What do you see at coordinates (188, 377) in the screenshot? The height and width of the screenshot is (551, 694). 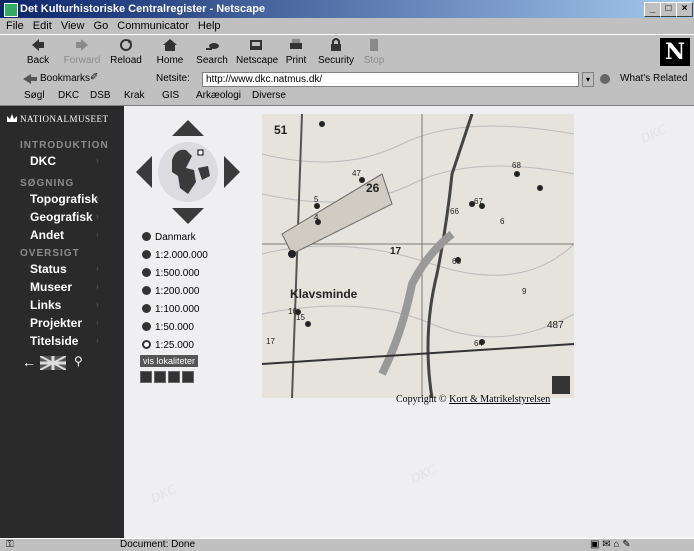 I see `info-tool-icon` at bounding box center [188, 377].